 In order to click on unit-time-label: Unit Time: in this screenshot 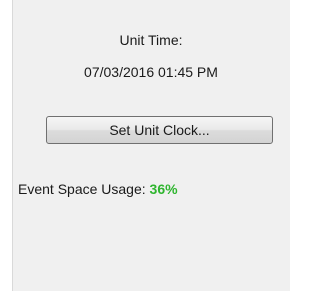, I will do `click(151, 40)`.